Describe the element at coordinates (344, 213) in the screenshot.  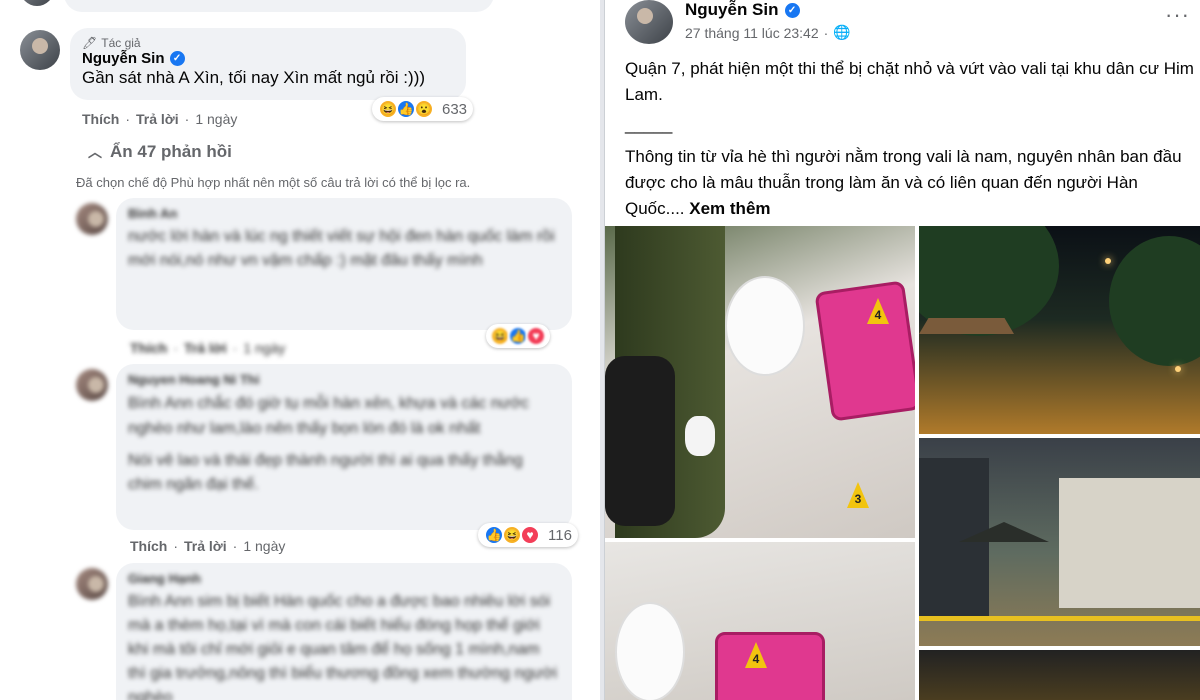
I see `reply-author-name: Bình An` at that location.